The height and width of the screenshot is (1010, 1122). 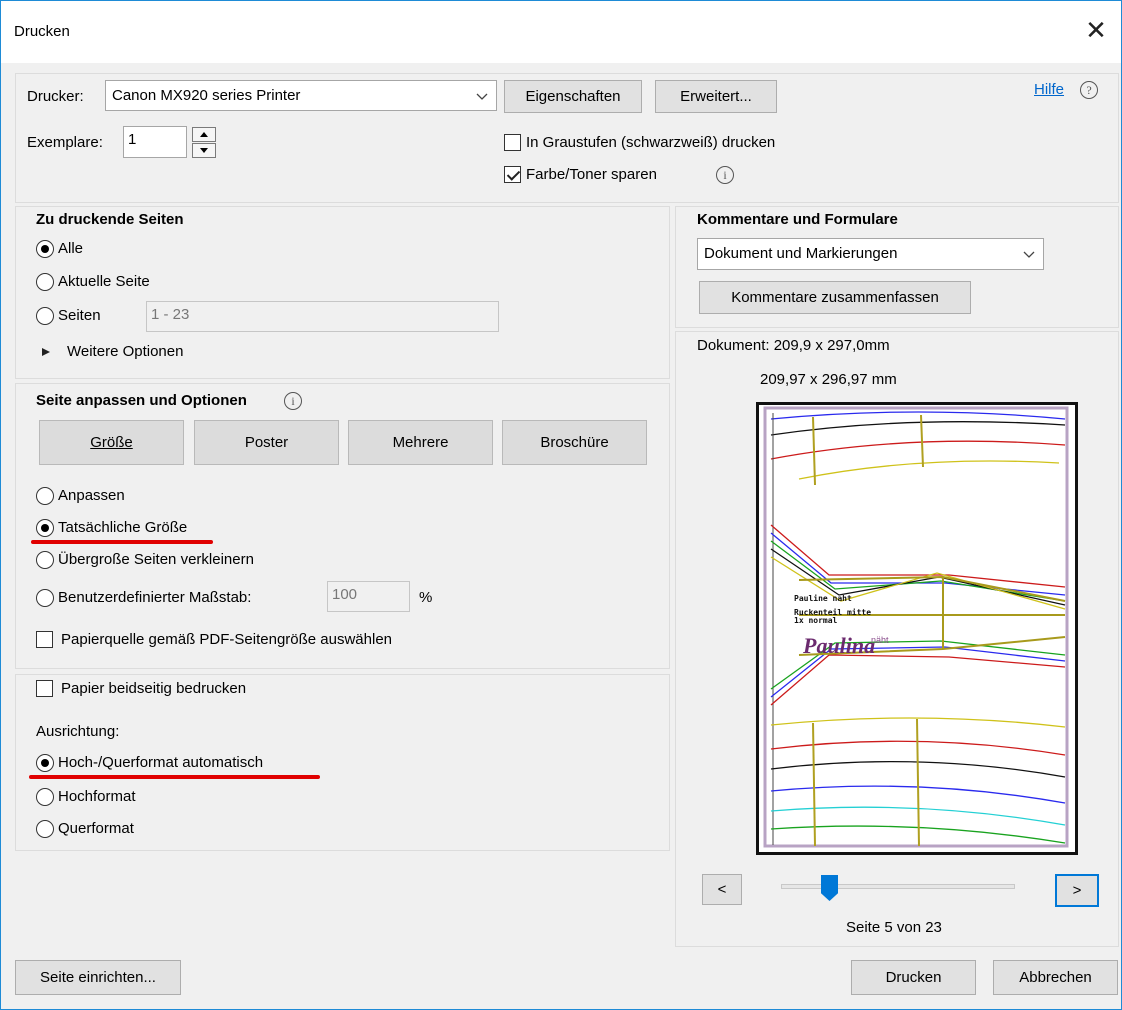 I want to click on paper-source-checkbox, so click(x=44, y=639).